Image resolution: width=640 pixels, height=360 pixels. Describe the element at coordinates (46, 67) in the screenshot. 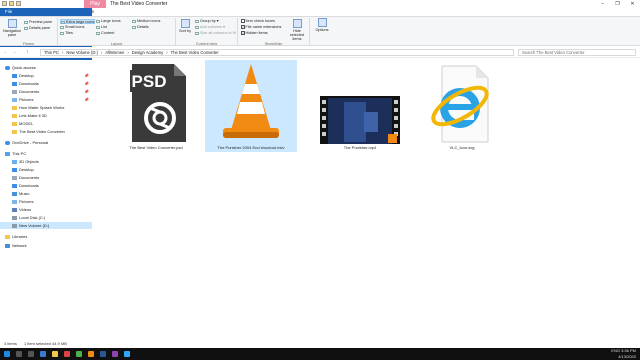

I see `nav-quick-access: Quick access` at that location.